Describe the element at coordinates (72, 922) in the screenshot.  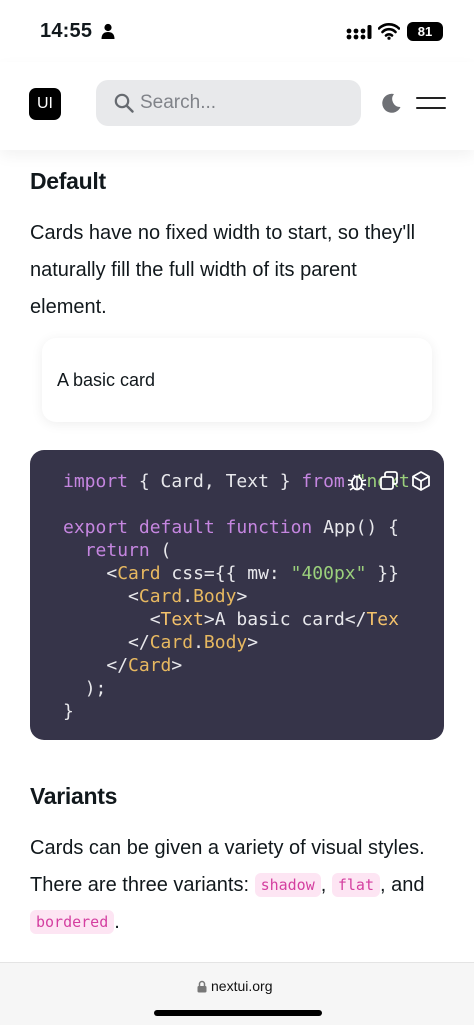
I see `code-bordered: bordered` at that location.